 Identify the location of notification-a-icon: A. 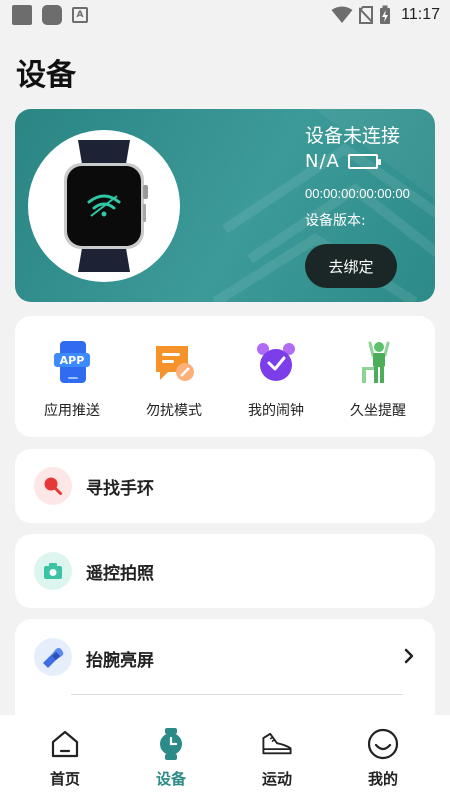
(80, 15).